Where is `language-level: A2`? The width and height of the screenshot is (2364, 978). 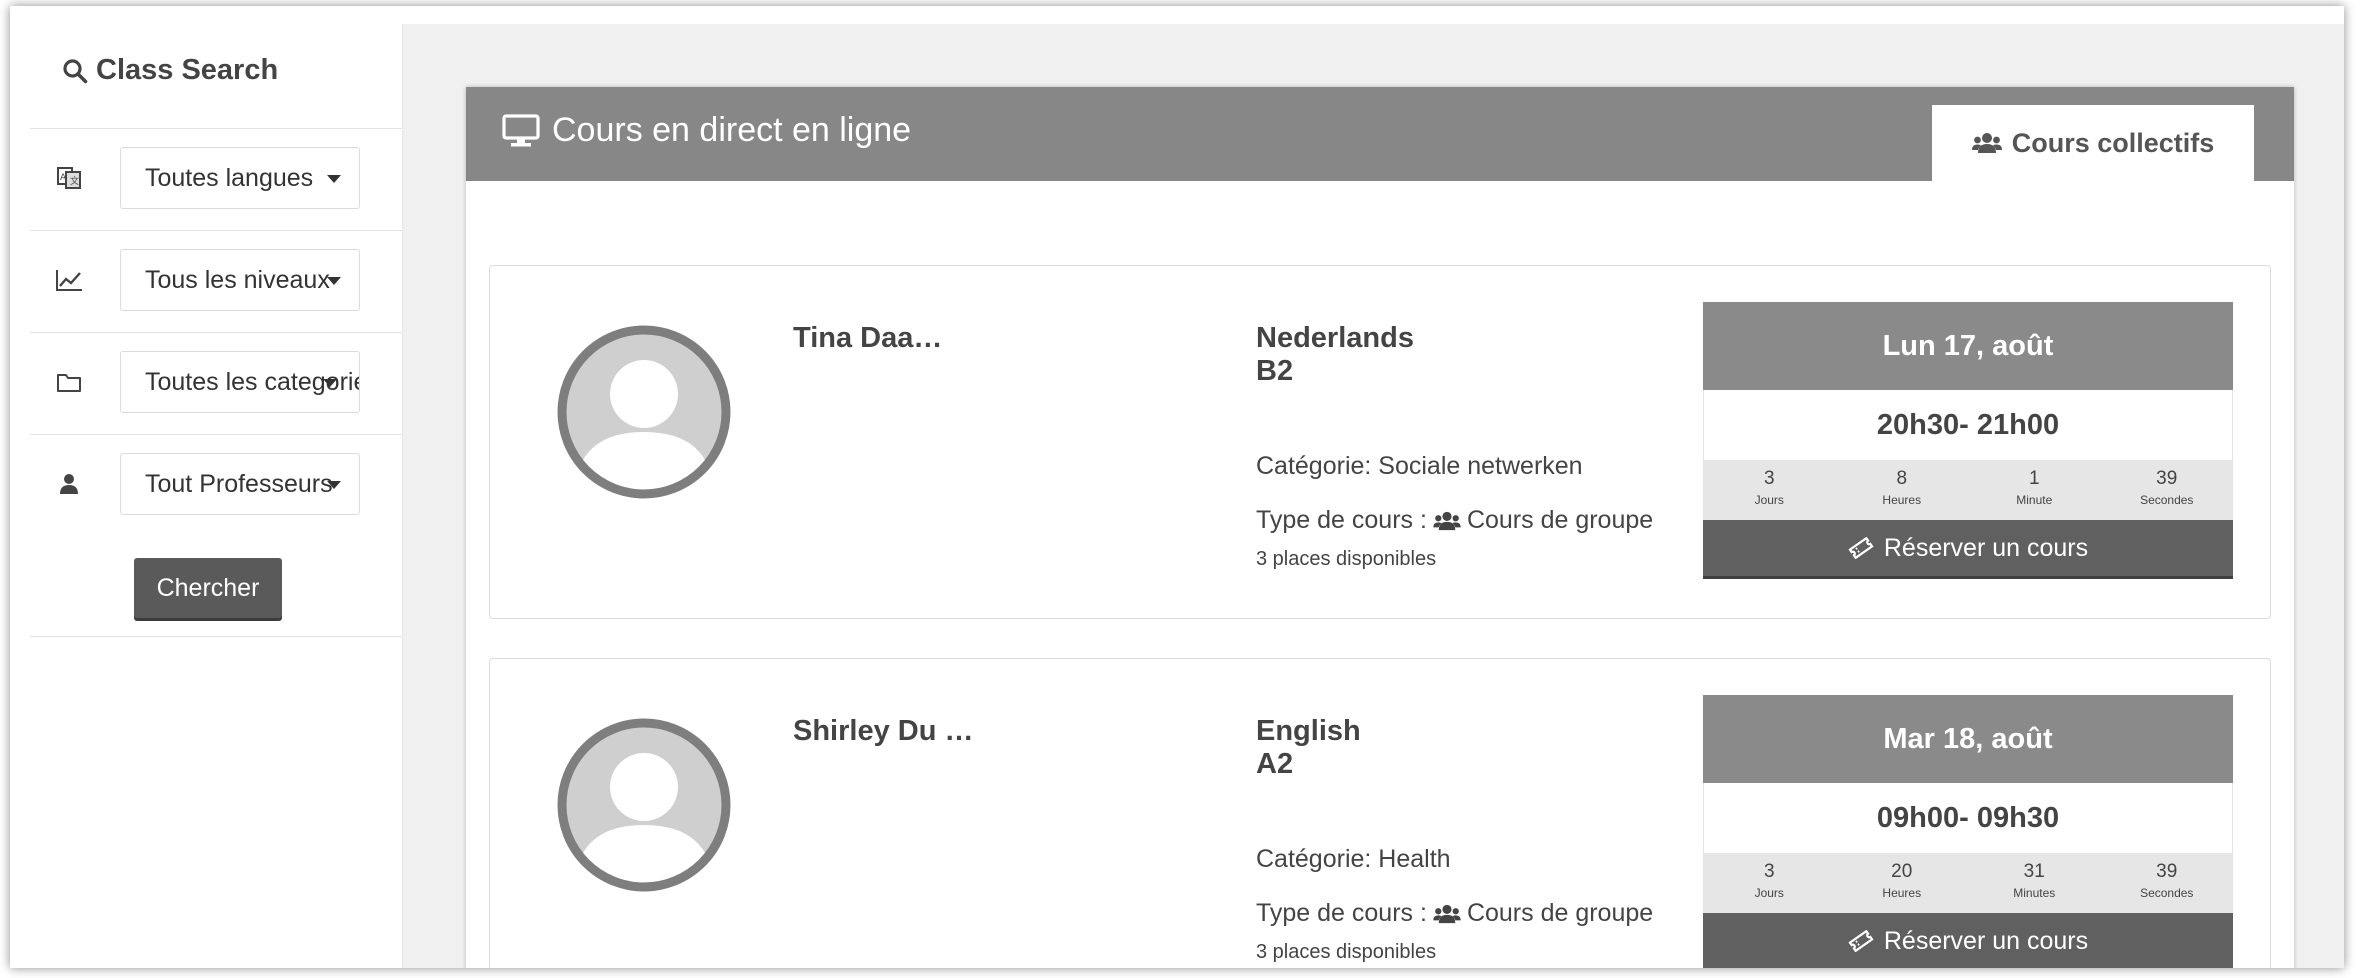
language-level: A2 is located at coordinates (1275, 764).